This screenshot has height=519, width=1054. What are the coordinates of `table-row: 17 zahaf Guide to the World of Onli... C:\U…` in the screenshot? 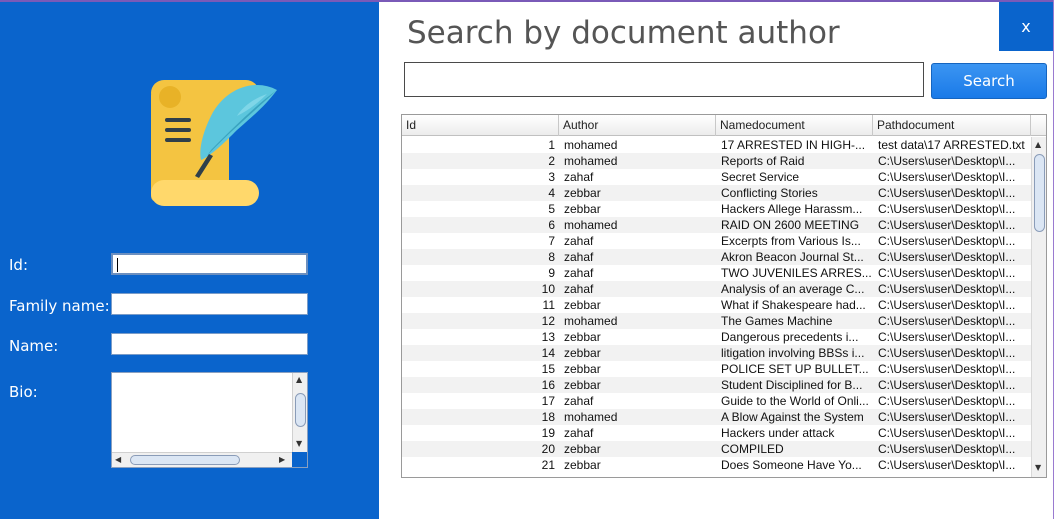 It's located at (716, 401).